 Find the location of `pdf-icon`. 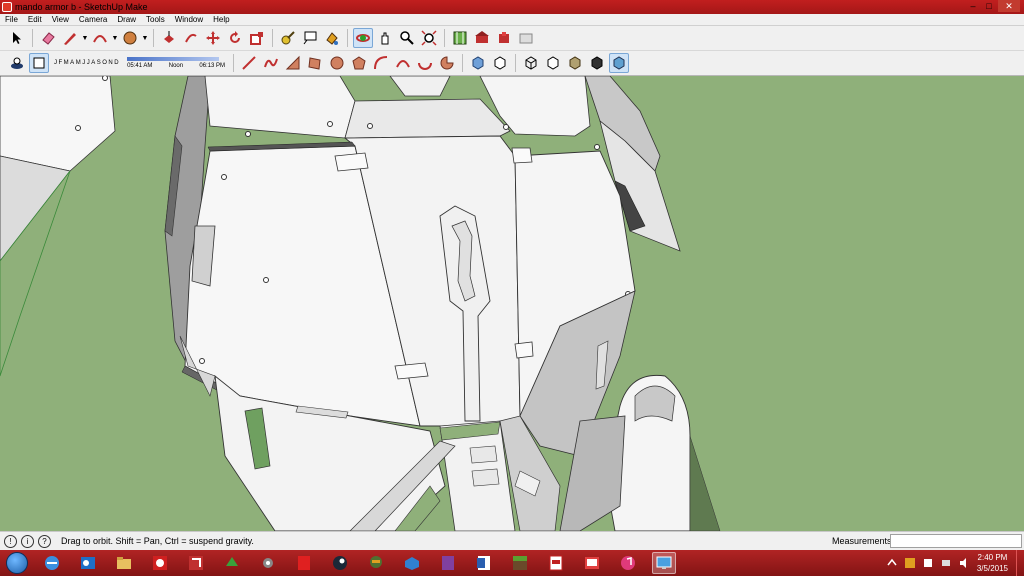

pdf-icon is located at coordinates (556, 563).